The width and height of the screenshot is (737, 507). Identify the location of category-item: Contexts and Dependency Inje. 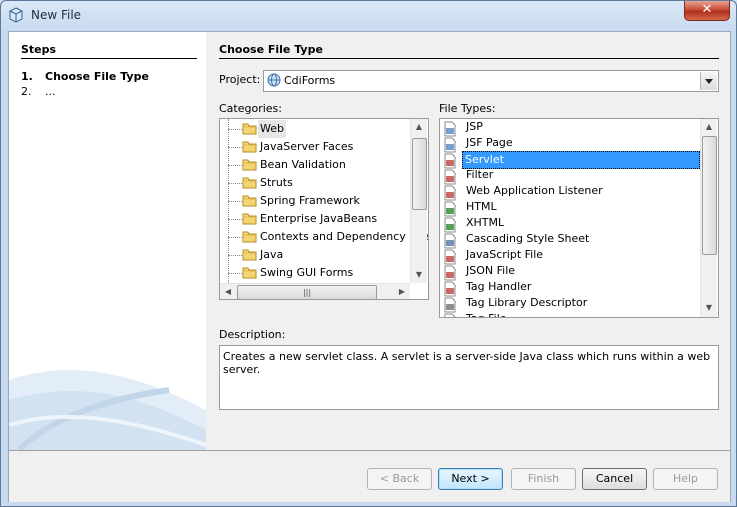
(324, 237).